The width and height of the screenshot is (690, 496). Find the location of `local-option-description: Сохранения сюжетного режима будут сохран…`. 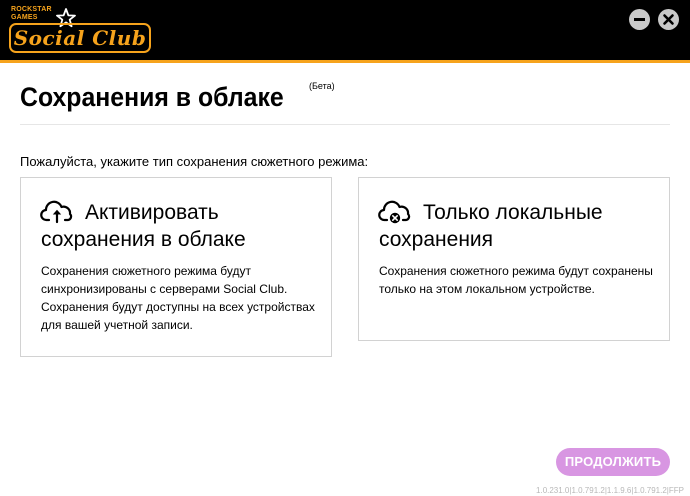

local-option-description: Сохранения сюжетного режима будут сохран… is located at coordinates (516, 280).